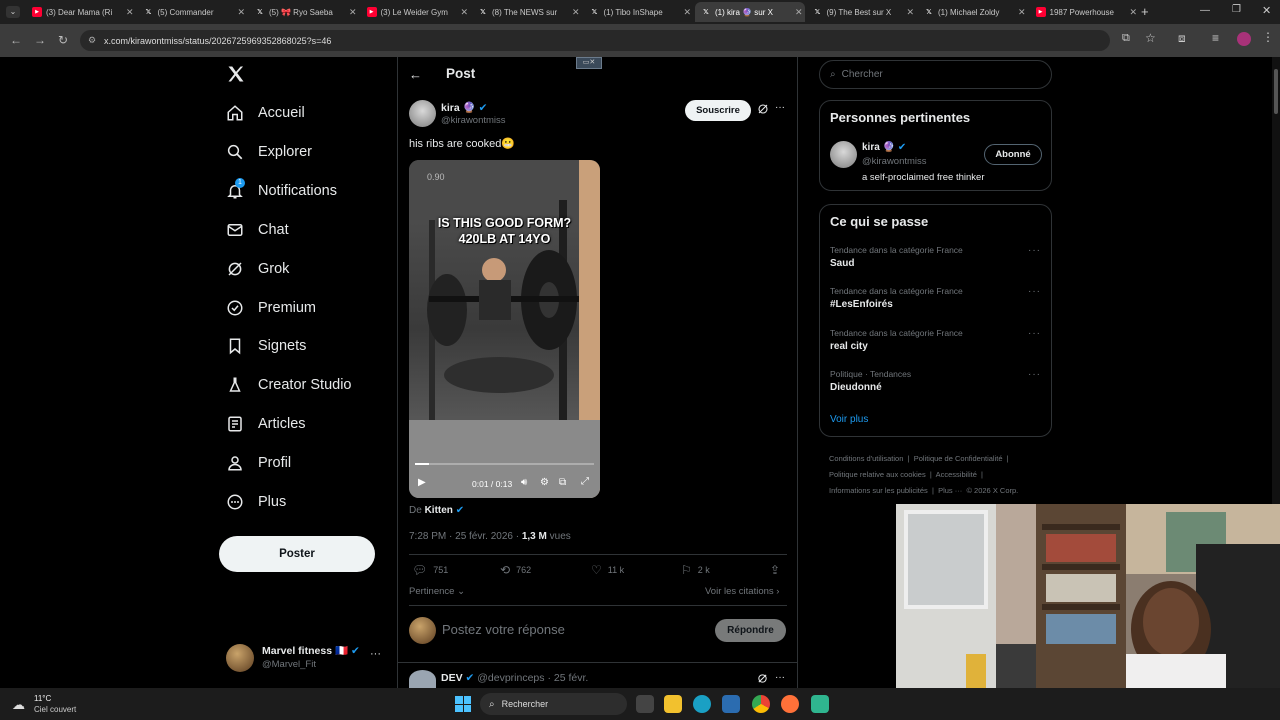  Describe the element at coordinates (750, 12) in the screenshot. I see `browser-tab: 𝕏 (1) kira 🔮 sur X ✕` at that location.